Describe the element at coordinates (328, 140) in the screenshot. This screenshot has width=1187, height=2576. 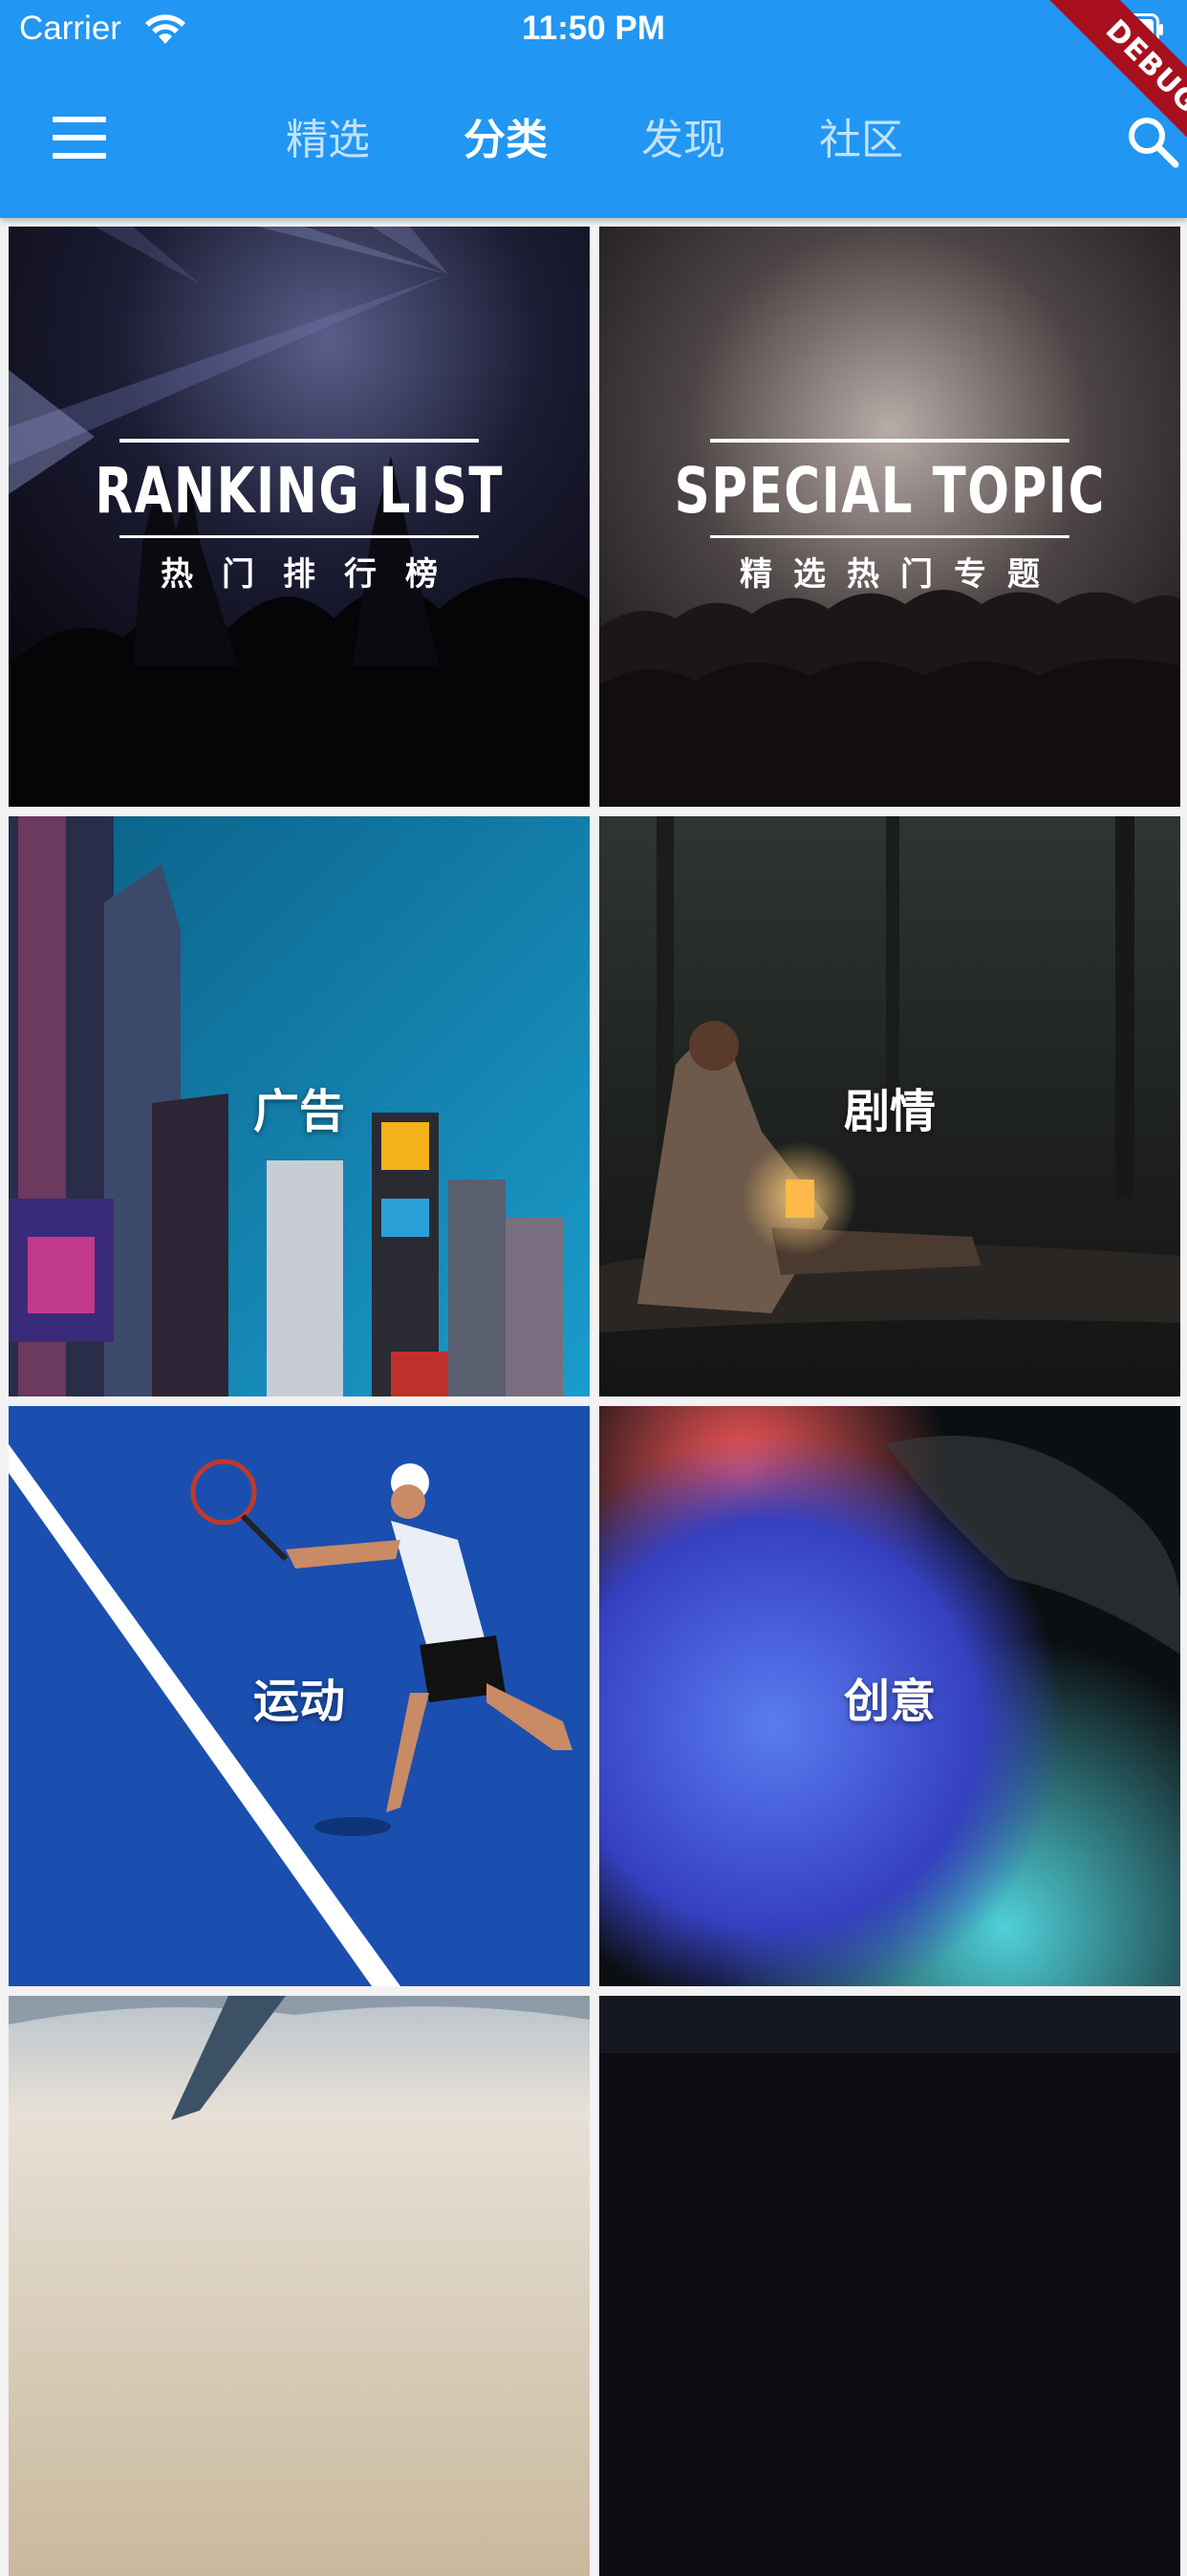
I see `tab-selected: 精选` at that location.